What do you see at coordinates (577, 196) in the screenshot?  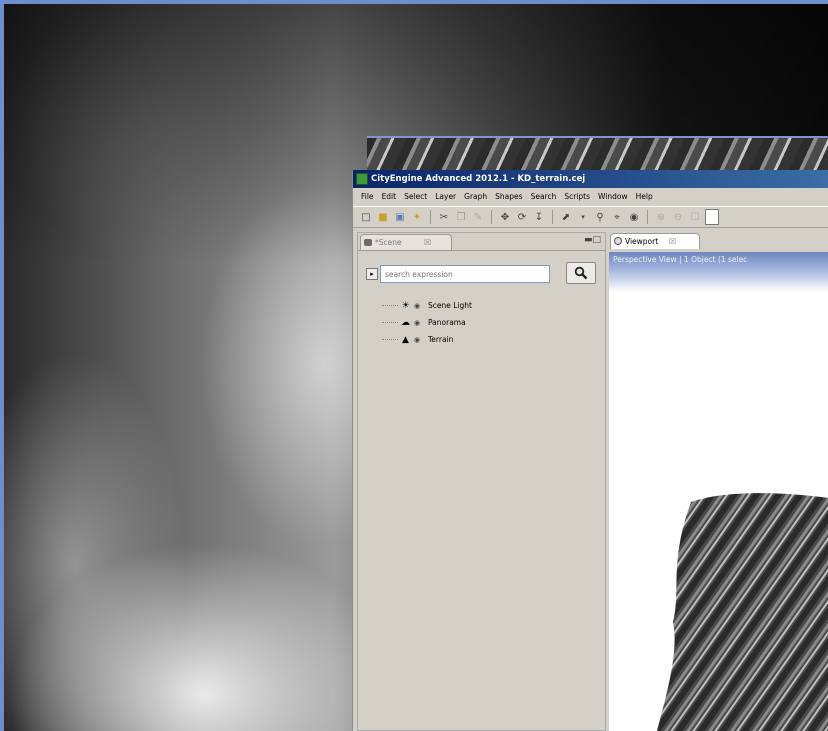 I see `menu-scripts: Scripts` at bounding box center [577, 196].